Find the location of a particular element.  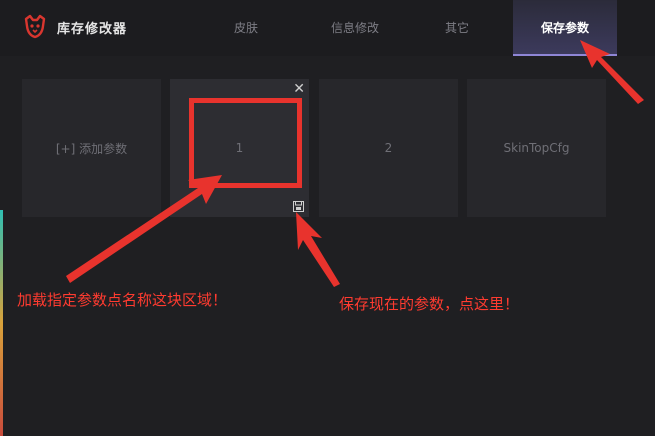

tab-skin: 皮肤 is located at coordinates (246, 28).